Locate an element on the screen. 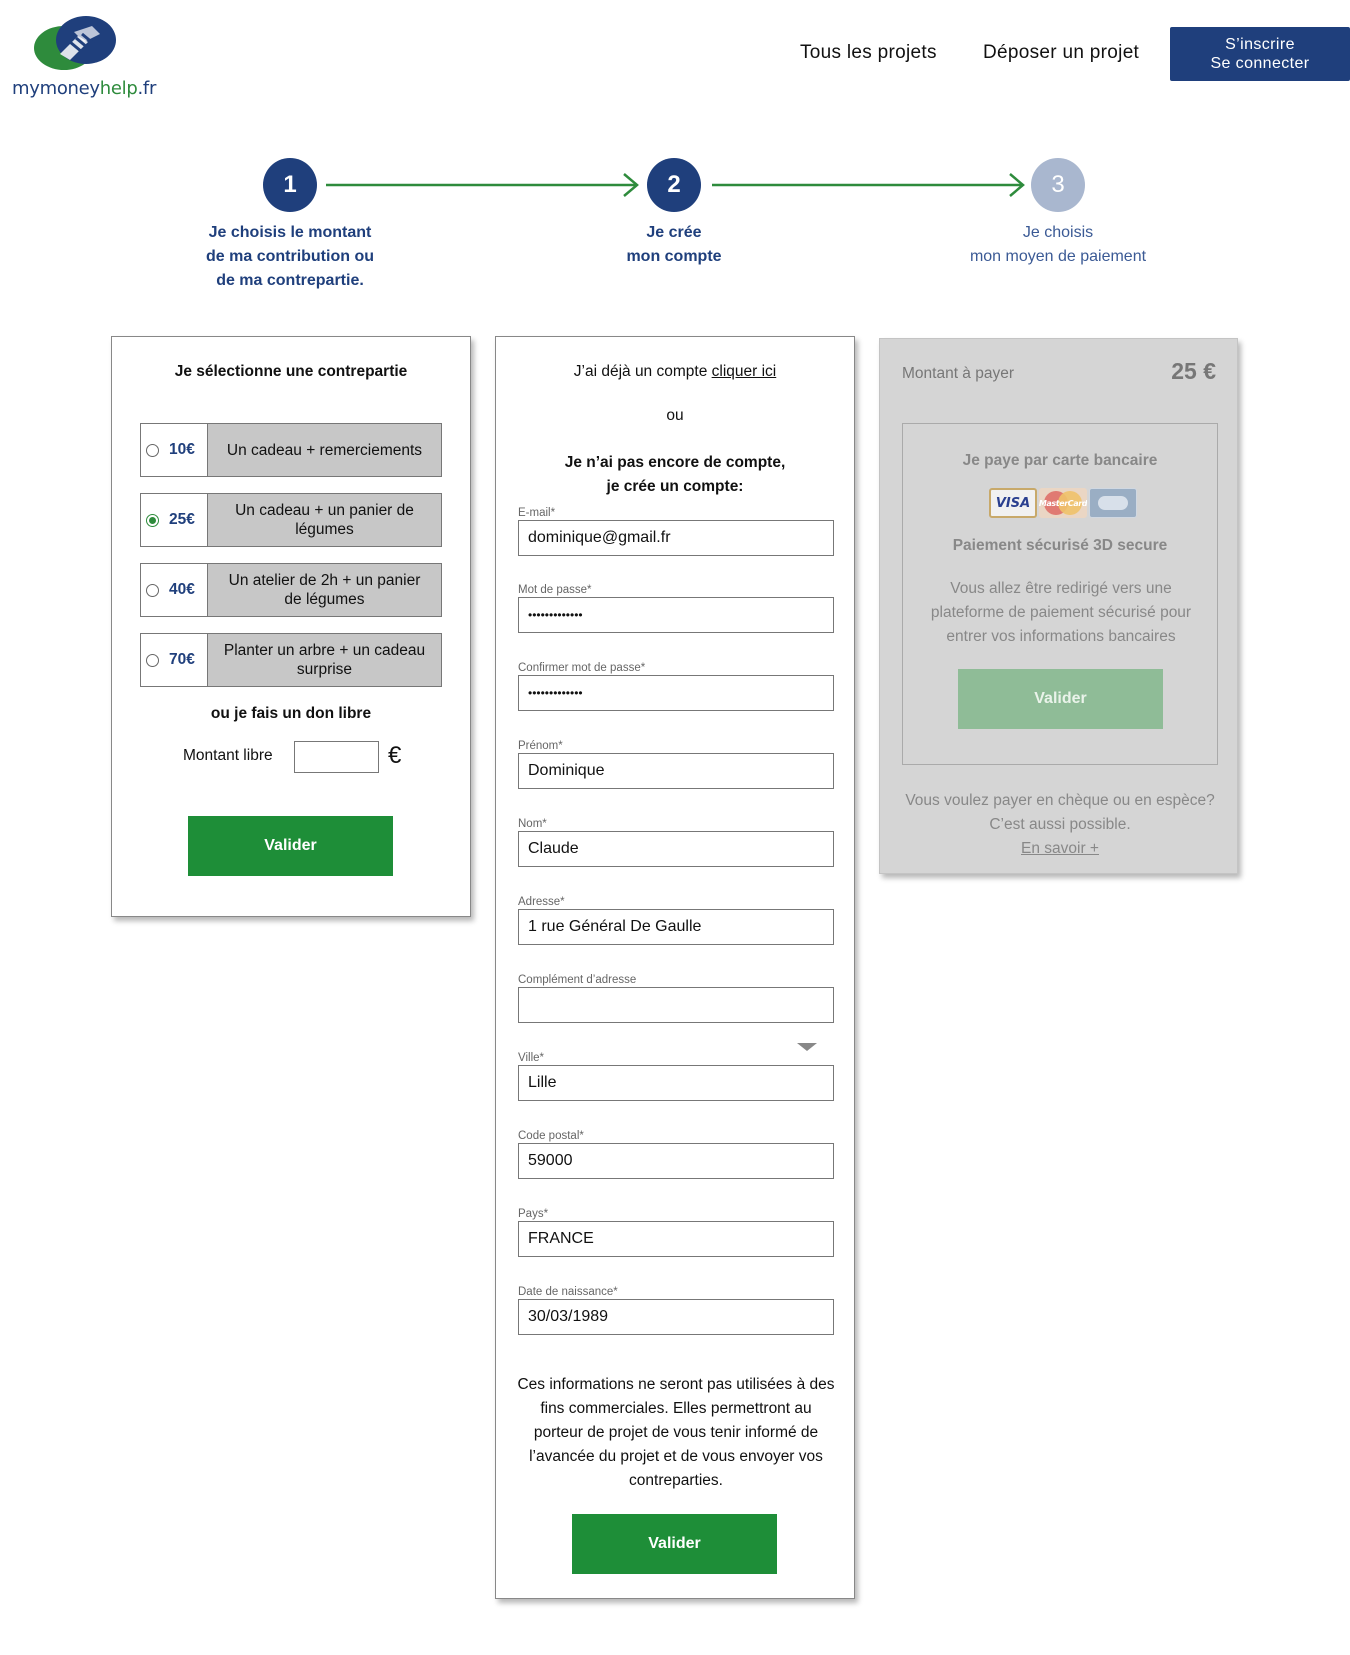 The height and width of the screenshot is (1655, 1350). nom-field: Claude is located at coordinates (676, 849).